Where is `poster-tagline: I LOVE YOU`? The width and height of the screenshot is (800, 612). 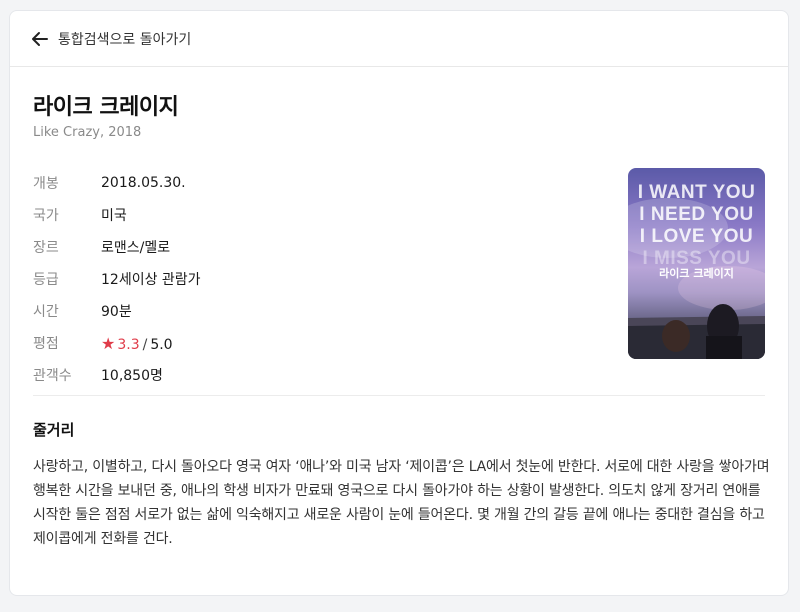
poster-tagline: I LOVE YOU is located at coordinates (696, 236).